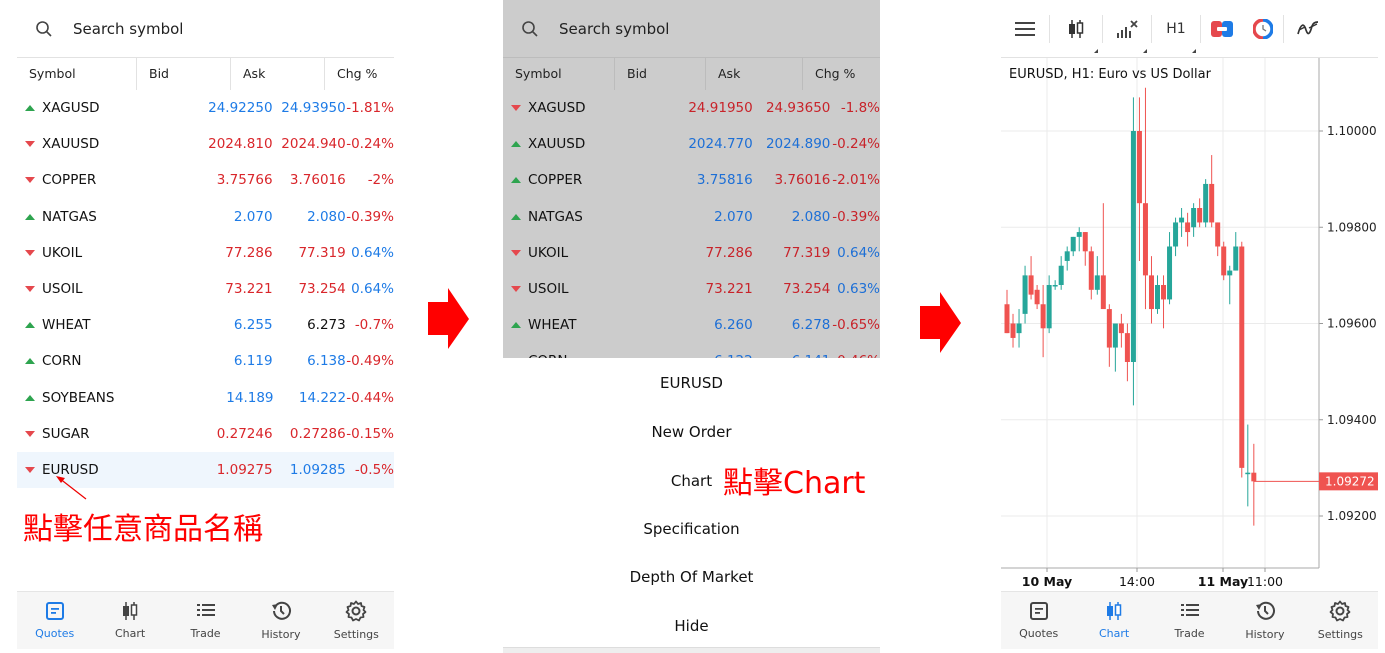 This screenshot has height=653, width=1385. Describe the element at coordinates (253, 216) in the screenshot. I see `bid-price: 2.070` at that location.